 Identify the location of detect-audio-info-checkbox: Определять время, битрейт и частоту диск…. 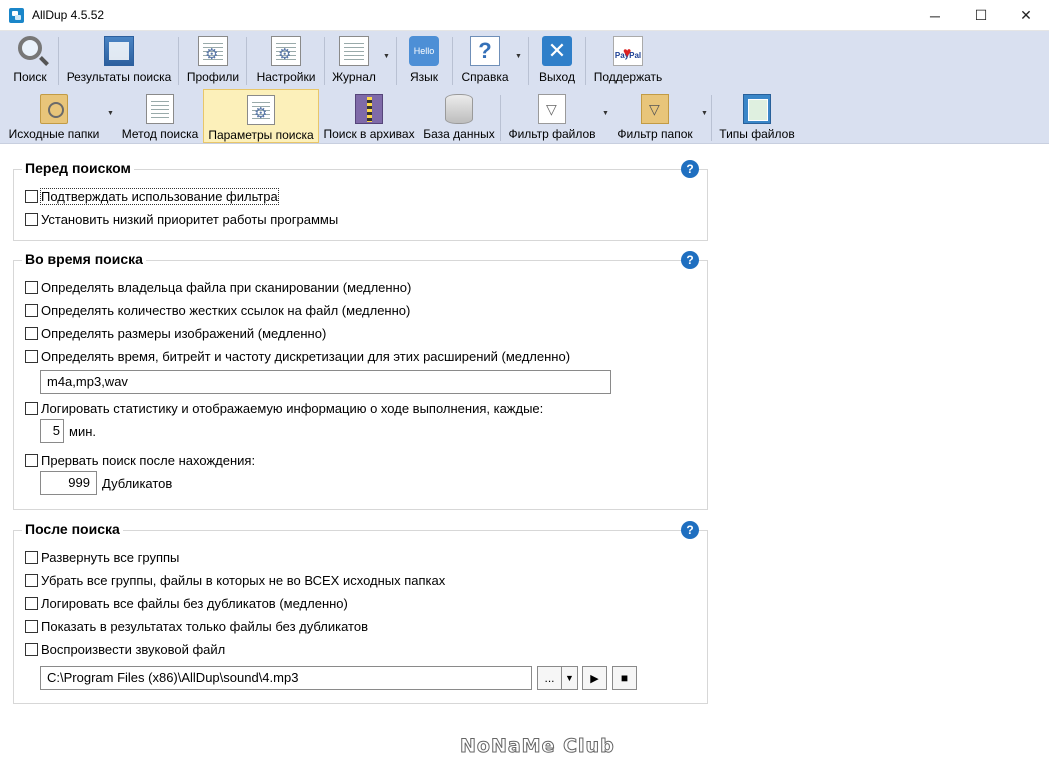
(297, 356).